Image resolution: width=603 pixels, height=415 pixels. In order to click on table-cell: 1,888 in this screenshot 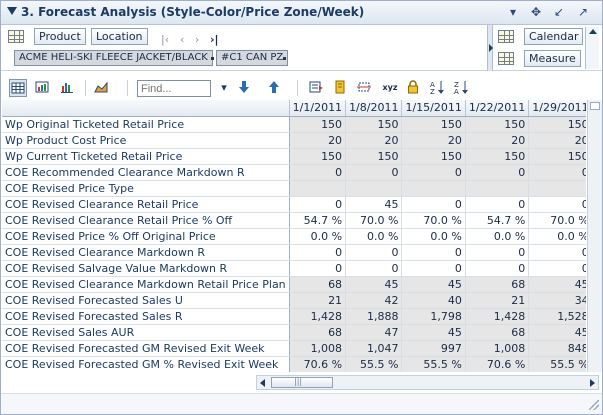, I will do `click(374, 316)`.